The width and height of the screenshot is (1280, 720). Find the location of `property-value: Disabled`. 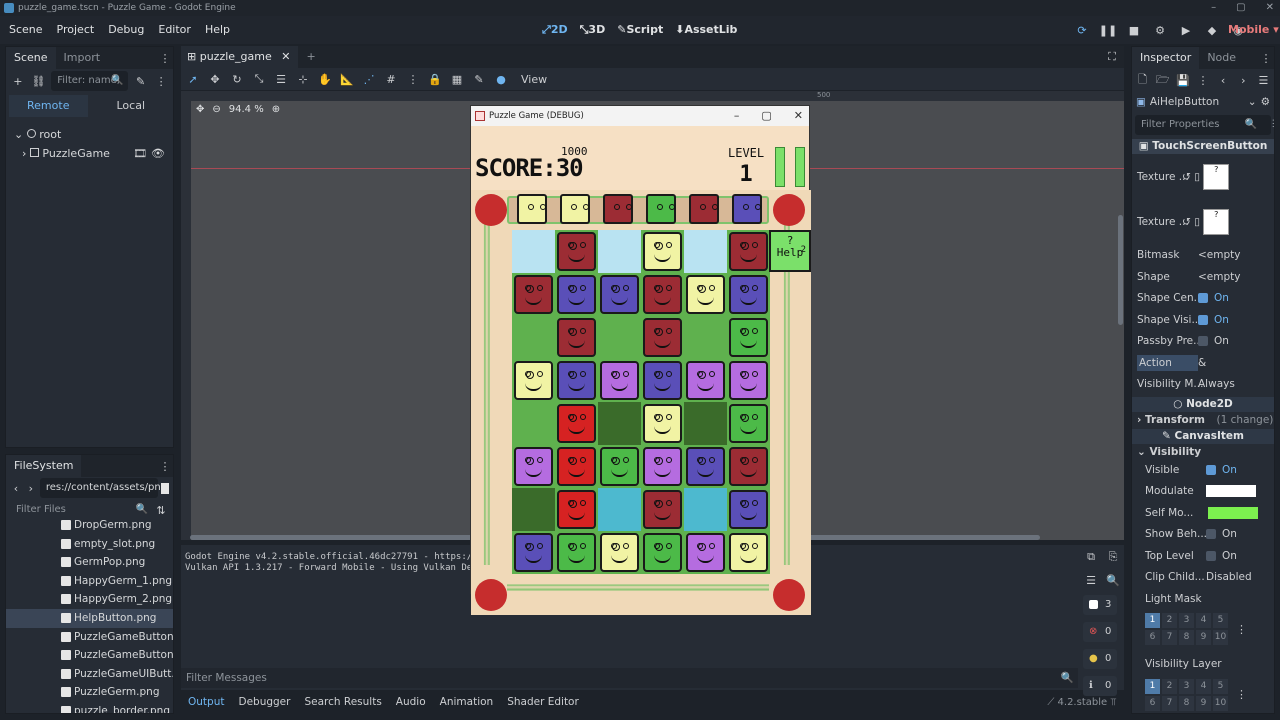

property-value: Disabled is located at coordinates (1229, 578).